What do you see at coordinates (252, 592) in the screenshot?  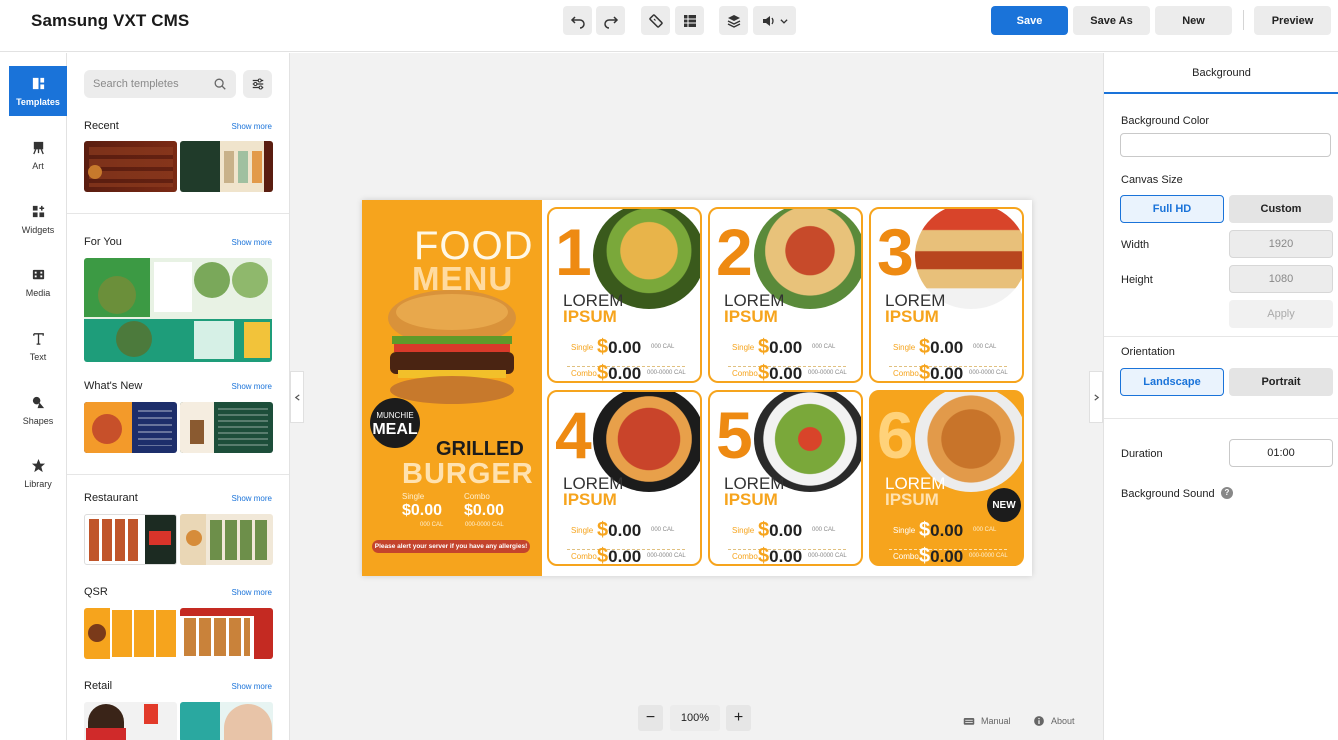 I see `show-more-qsr: Show more` at bounding box center [252, 592].